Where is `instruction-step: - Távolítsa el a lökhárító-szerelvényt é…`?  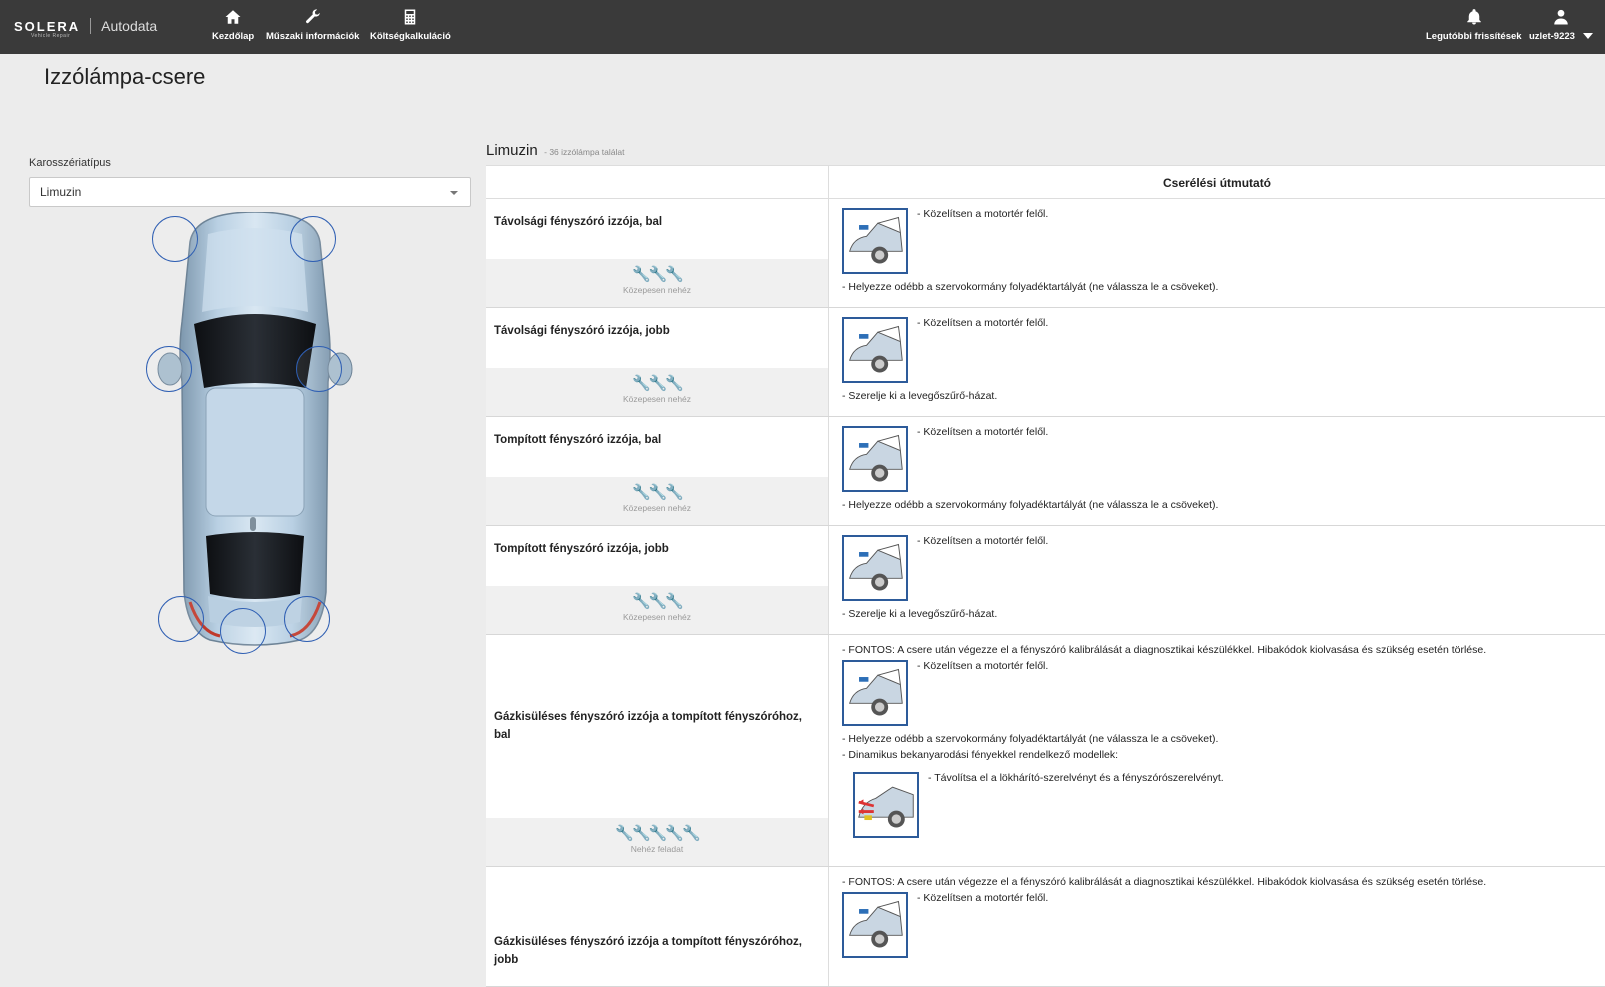
instruction-step: - Távolítsa el a lökhárító-szerelvényt é… is located at coordinates (1076, 778).